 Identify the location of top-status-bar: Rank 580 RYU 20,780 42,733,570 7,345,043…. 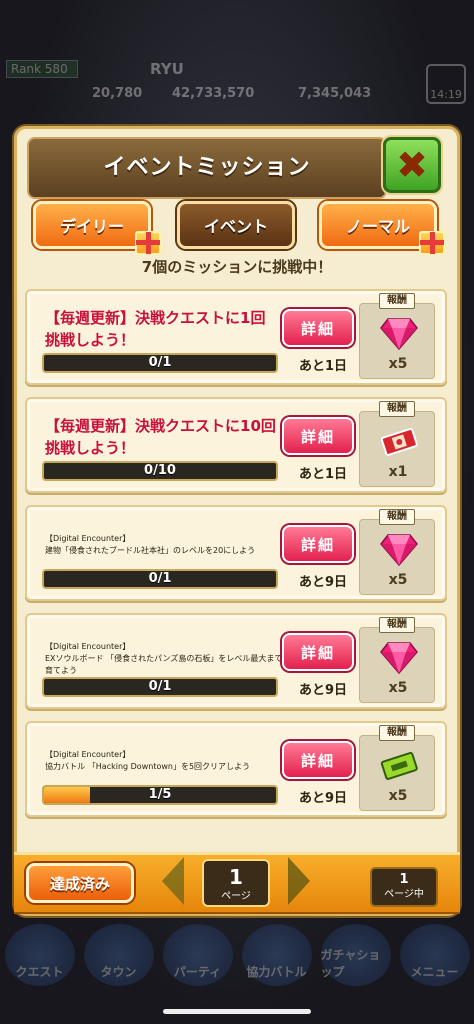
(237, 82).